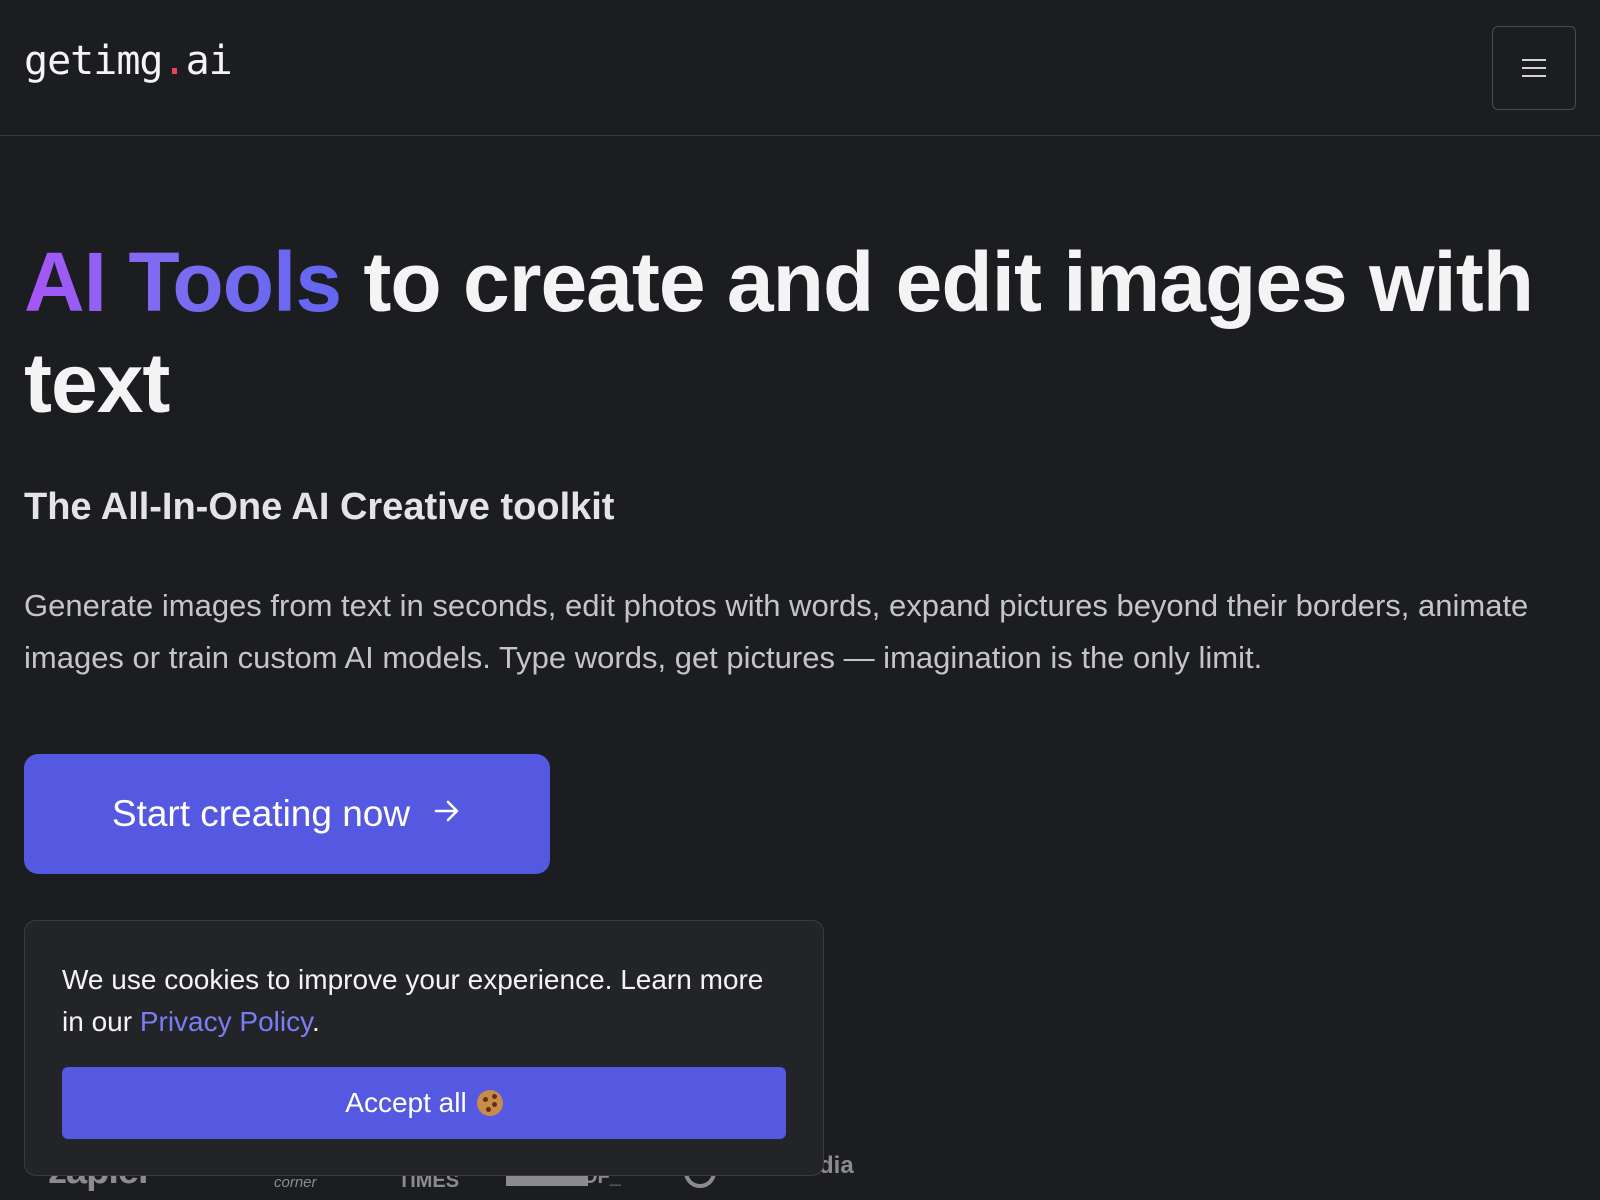 Image resolution: width=1600 pixels, height=1200 pixels. Describe the element at coordinates (183, 282) in the screenshot. I see `hero-title-highlight: AI Tools` at that location.